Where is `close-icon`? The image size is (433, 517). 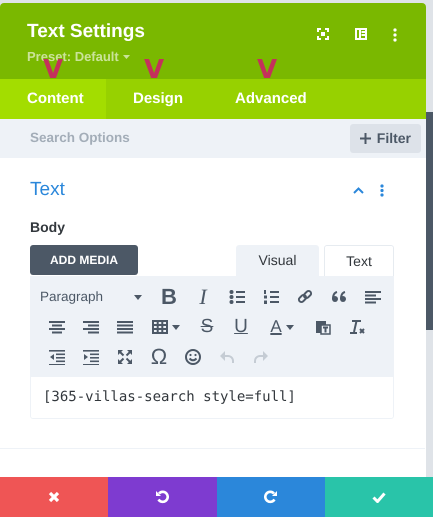 close-icon is located at coordinates (54, 497).